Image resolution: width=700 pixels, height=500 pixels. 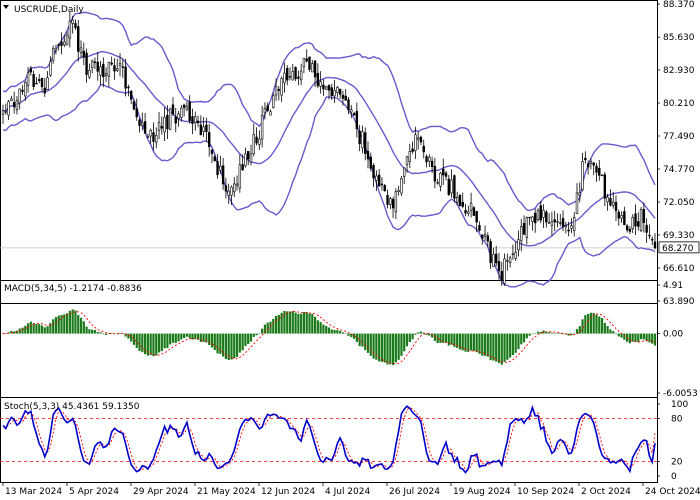 What do you see at coordinates (679, 137) in the screenshot?
I see `price-axis-tick-label: 77.490` at bounding box center [679, 137].